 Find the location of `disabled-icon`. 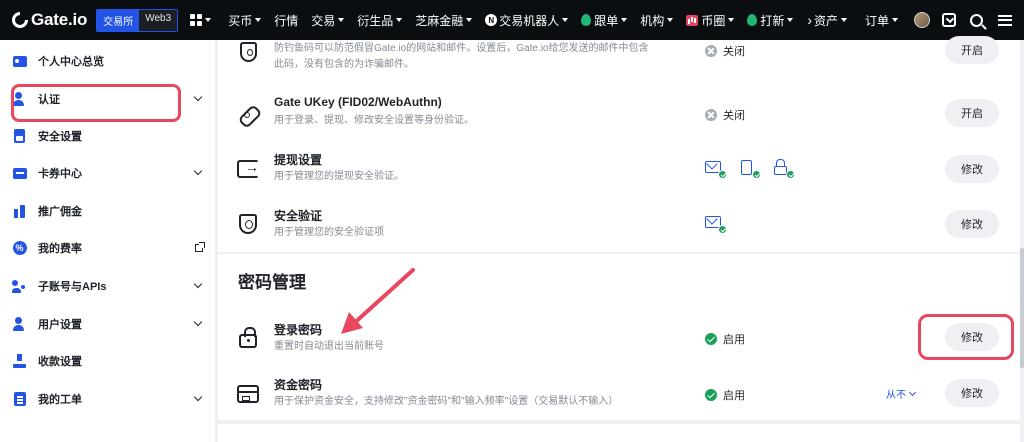

disabled-icon is located at coordinates (711, 51).